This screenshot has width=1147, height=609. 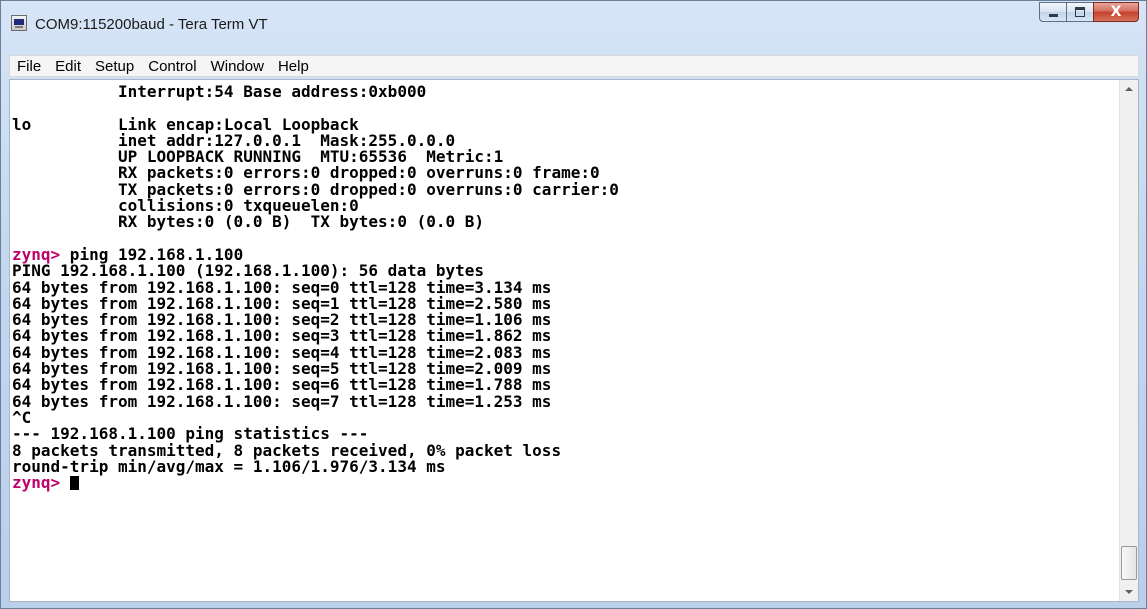 What do you see at coordinates (293, 66) in the screenshot?
I see `menu-help: Help` at bounding box center [293, 66].